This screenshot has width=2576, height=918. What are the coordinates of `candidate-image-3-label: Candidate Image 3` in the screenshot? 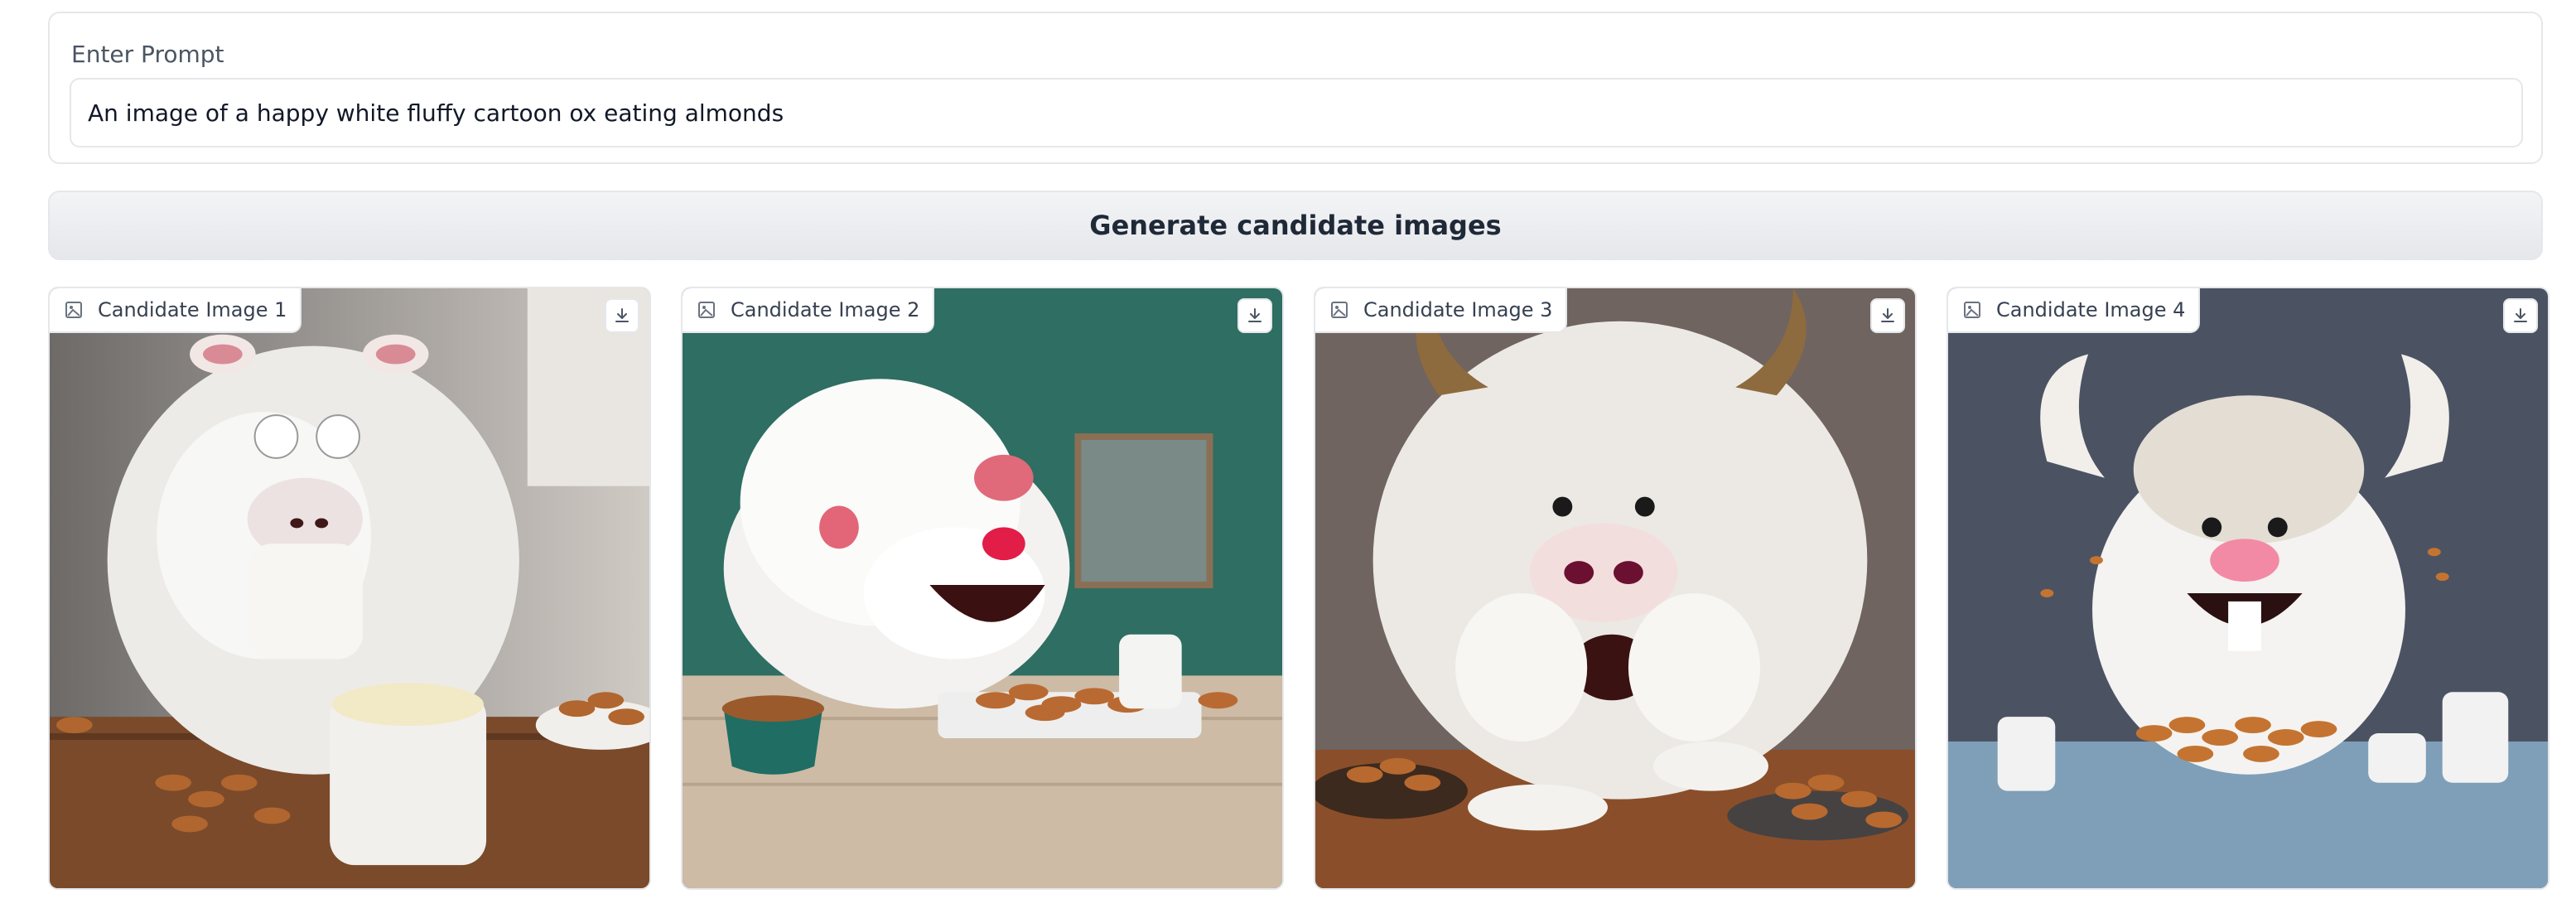 It's located at (1441, 310).